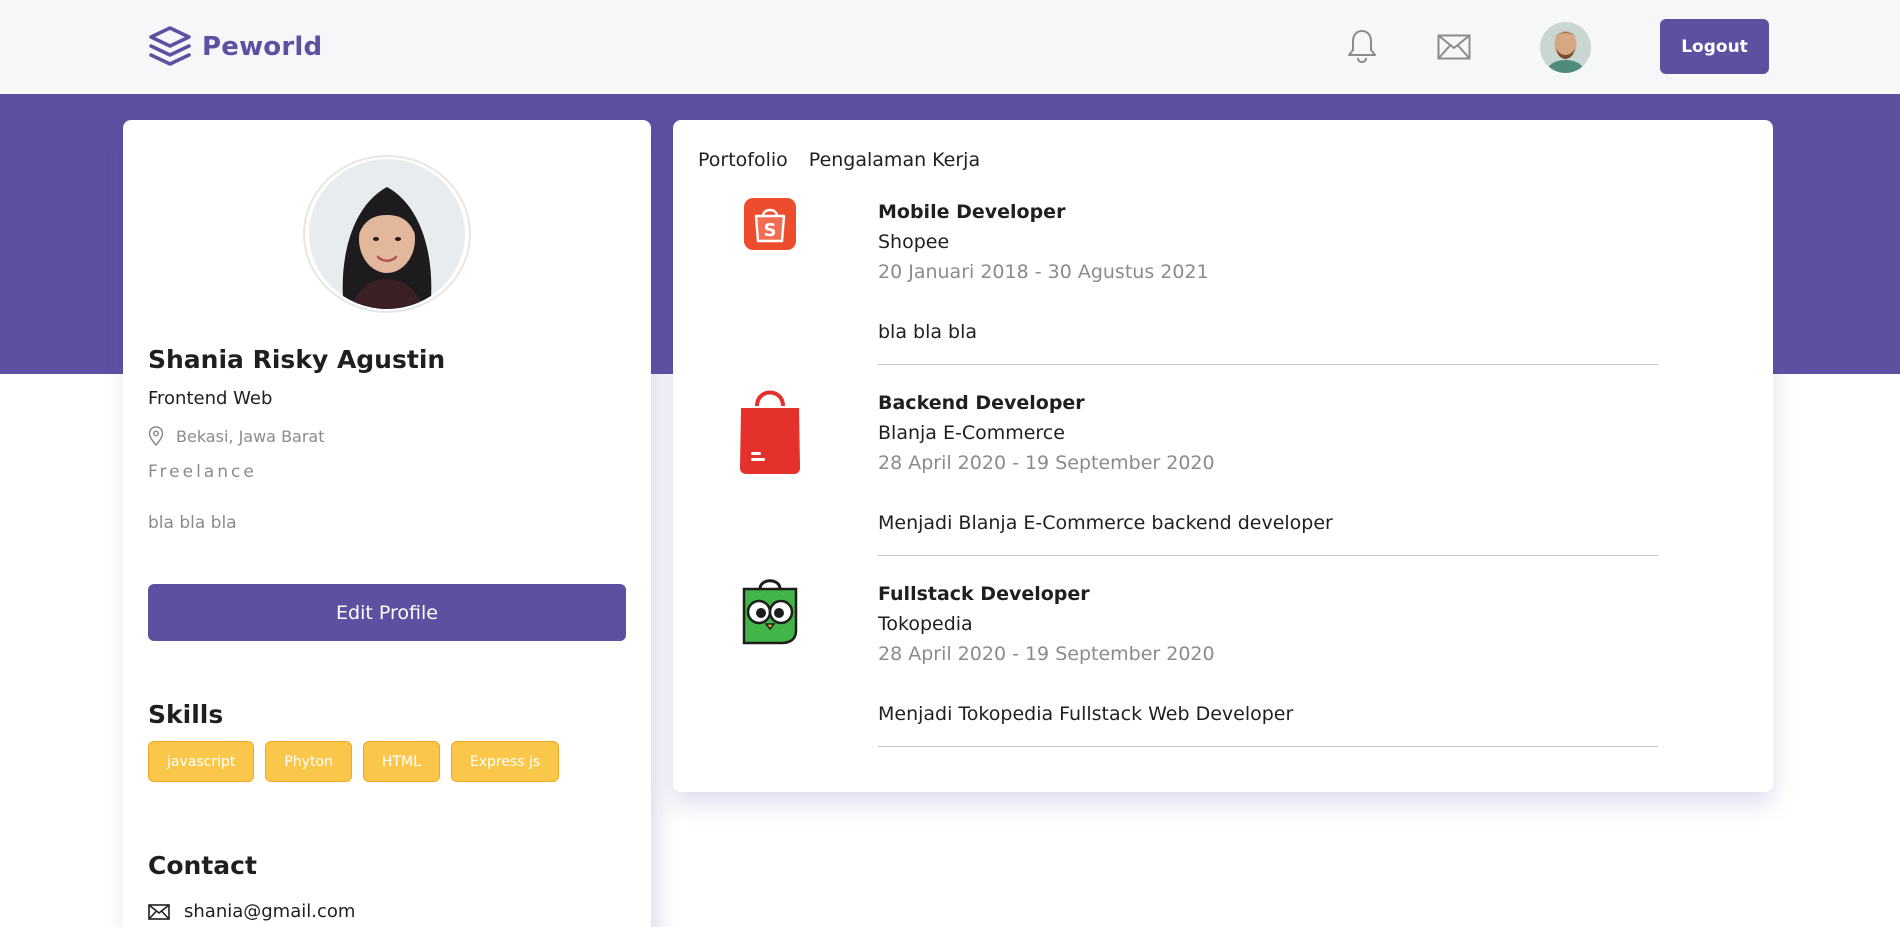  What do you see at coordinates (972, 212) in the screenshot?
I see `experience-position: Mobile Developer` at bounding box center [972, 212].